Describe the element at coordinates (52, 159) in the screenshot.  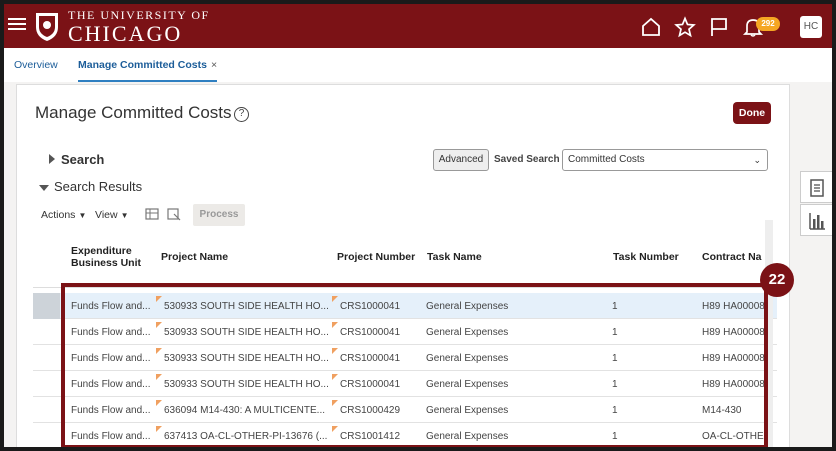
I see `expand-icon` at that location.